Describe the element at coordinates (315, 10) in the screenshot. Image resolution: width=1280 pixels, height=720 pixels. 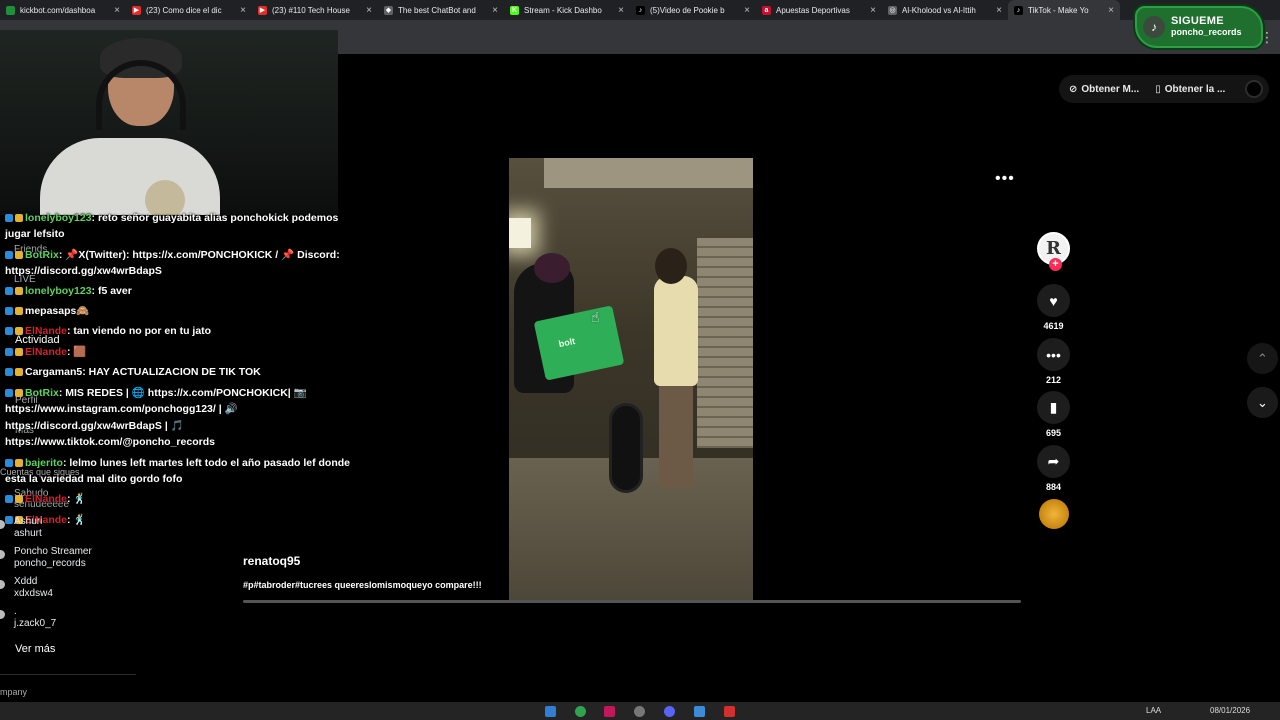
I see `browser-tab: ▶ (23) #110 Tech House ×` at that location.